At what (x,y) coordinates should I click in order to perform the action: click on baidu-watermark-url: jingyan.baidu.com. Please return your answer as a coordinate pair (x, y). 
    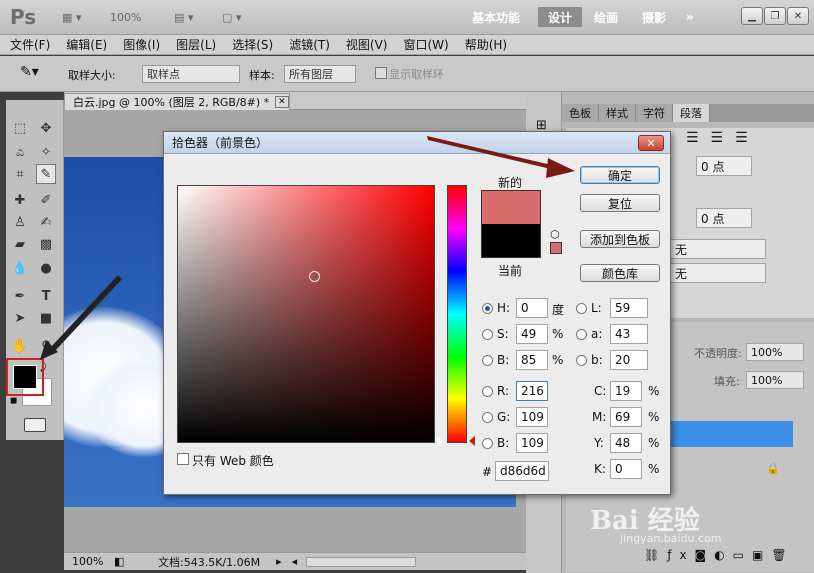
    Looking at the image, I should click on (671, 538).